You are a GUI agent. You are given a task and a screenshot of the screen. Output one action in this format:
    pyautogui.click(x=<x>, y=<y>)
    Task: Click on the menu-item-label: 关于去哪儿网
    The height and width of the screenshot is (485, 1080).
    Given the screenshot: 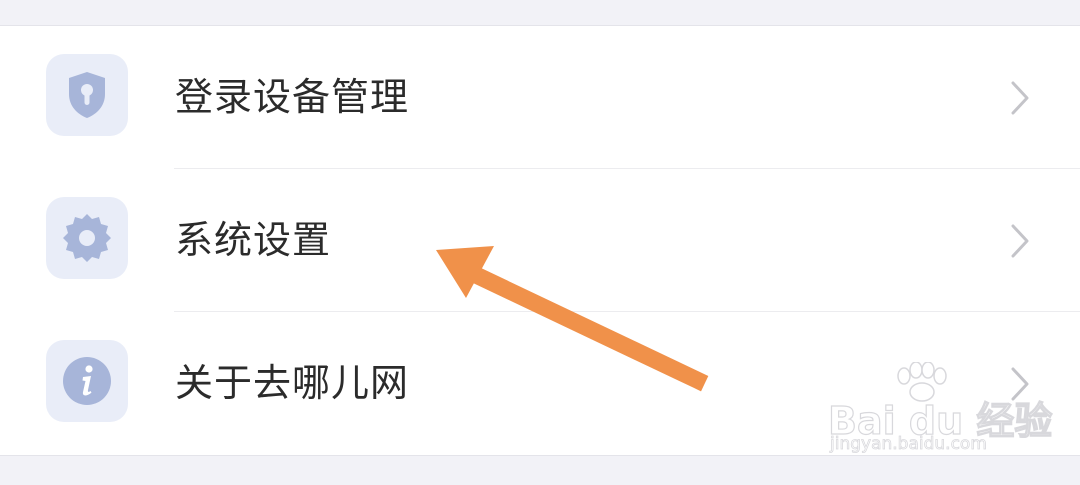 What is the action you would take?
    pyautogui.click(x=292, y=383)
    